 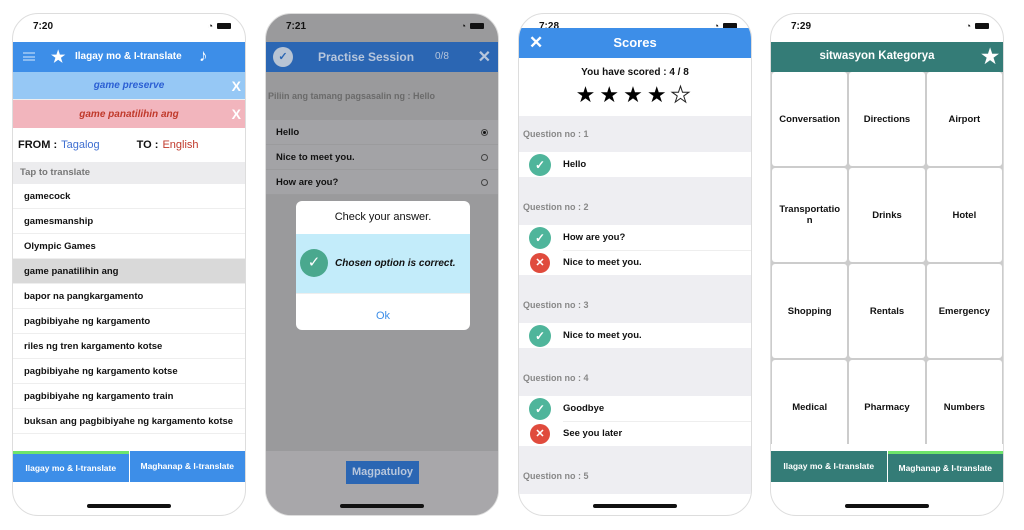 I want to click on nav-title: Ilagay mo & I-translate, so click(x=128, y=56).